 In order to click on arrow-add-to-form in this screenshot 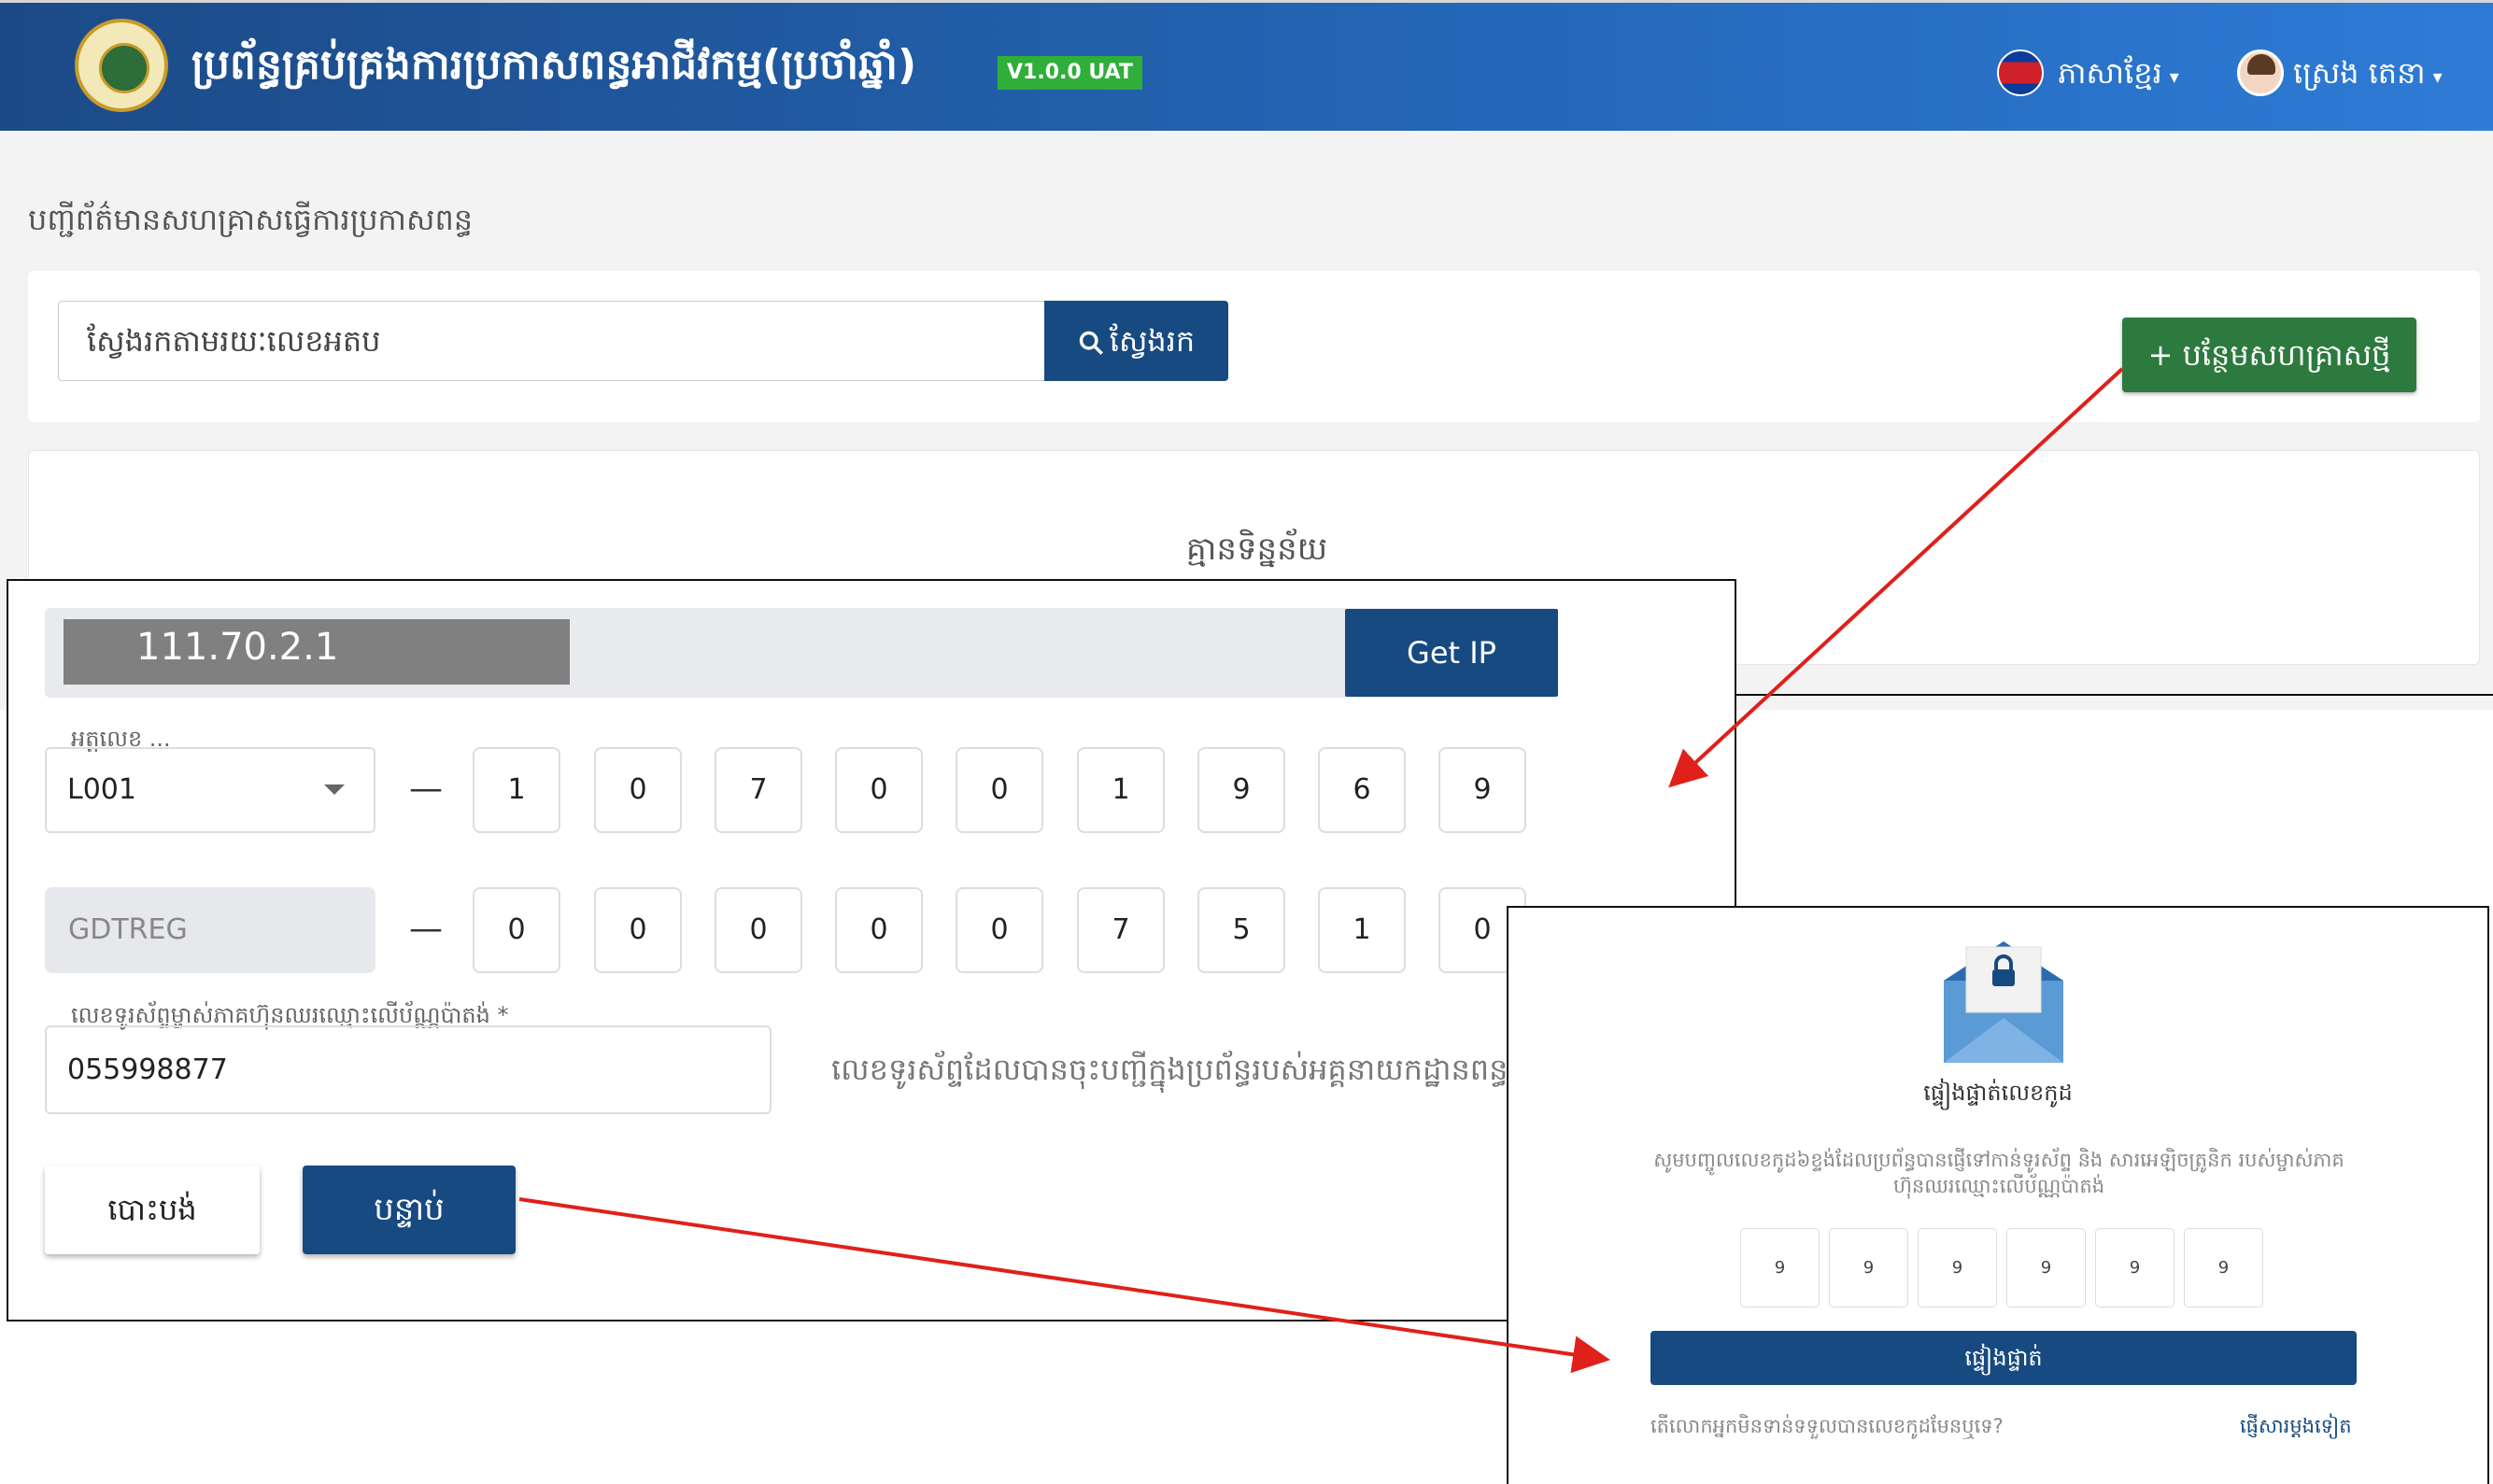, I will do `click(1896, 577)`.